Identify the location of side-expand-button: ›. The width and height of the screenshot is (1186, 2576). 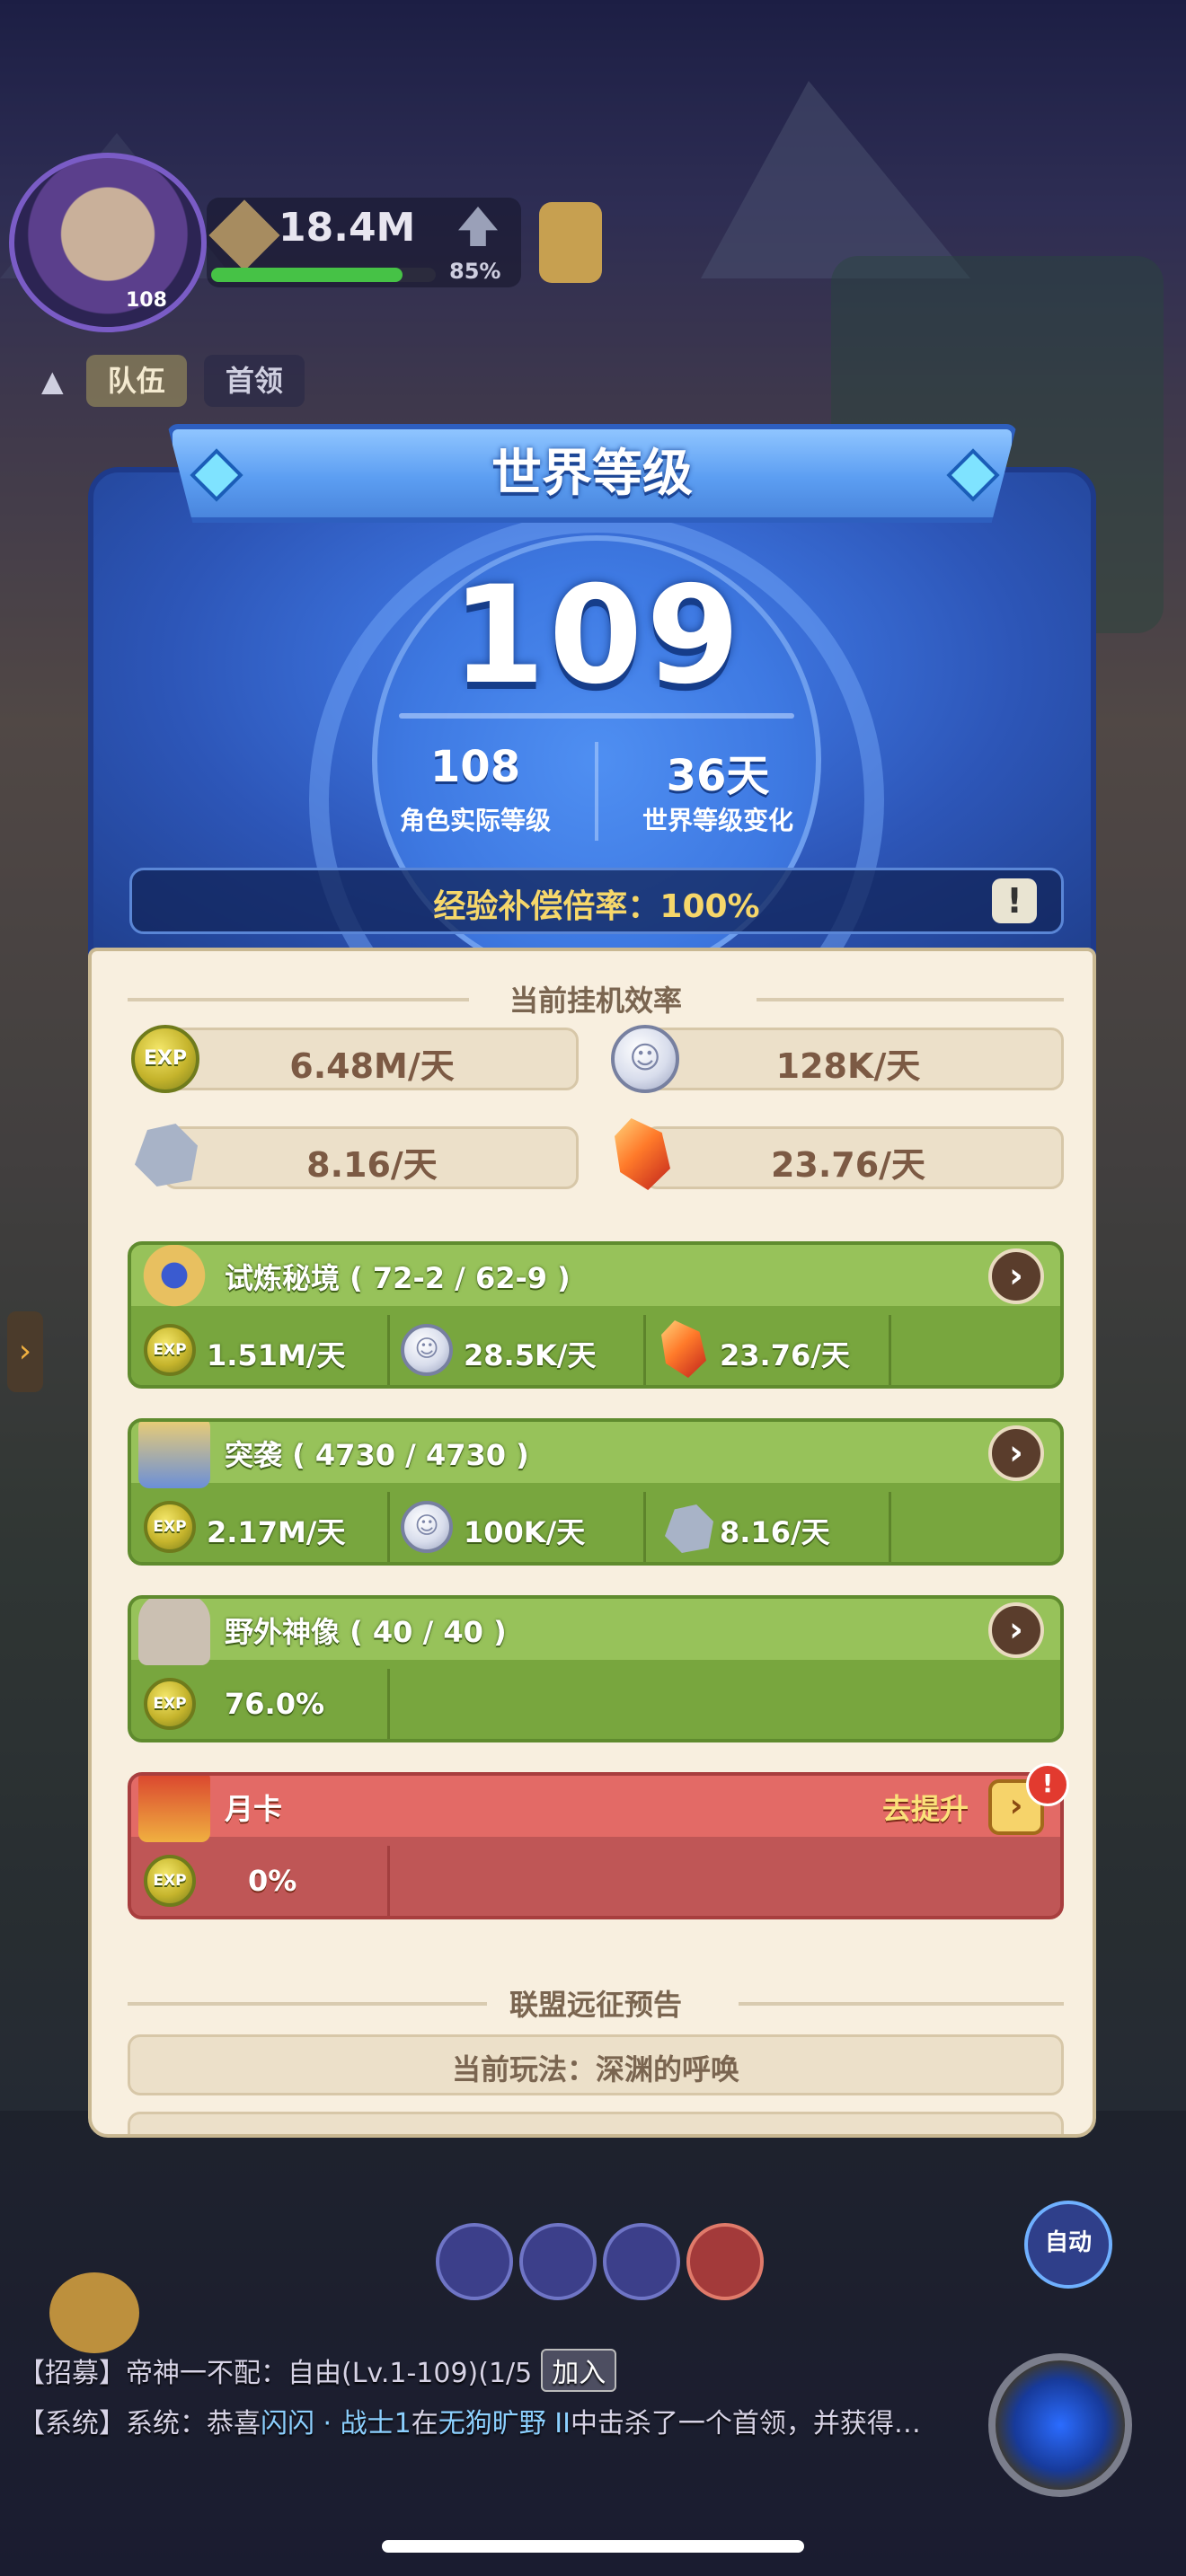
(25, 1351).